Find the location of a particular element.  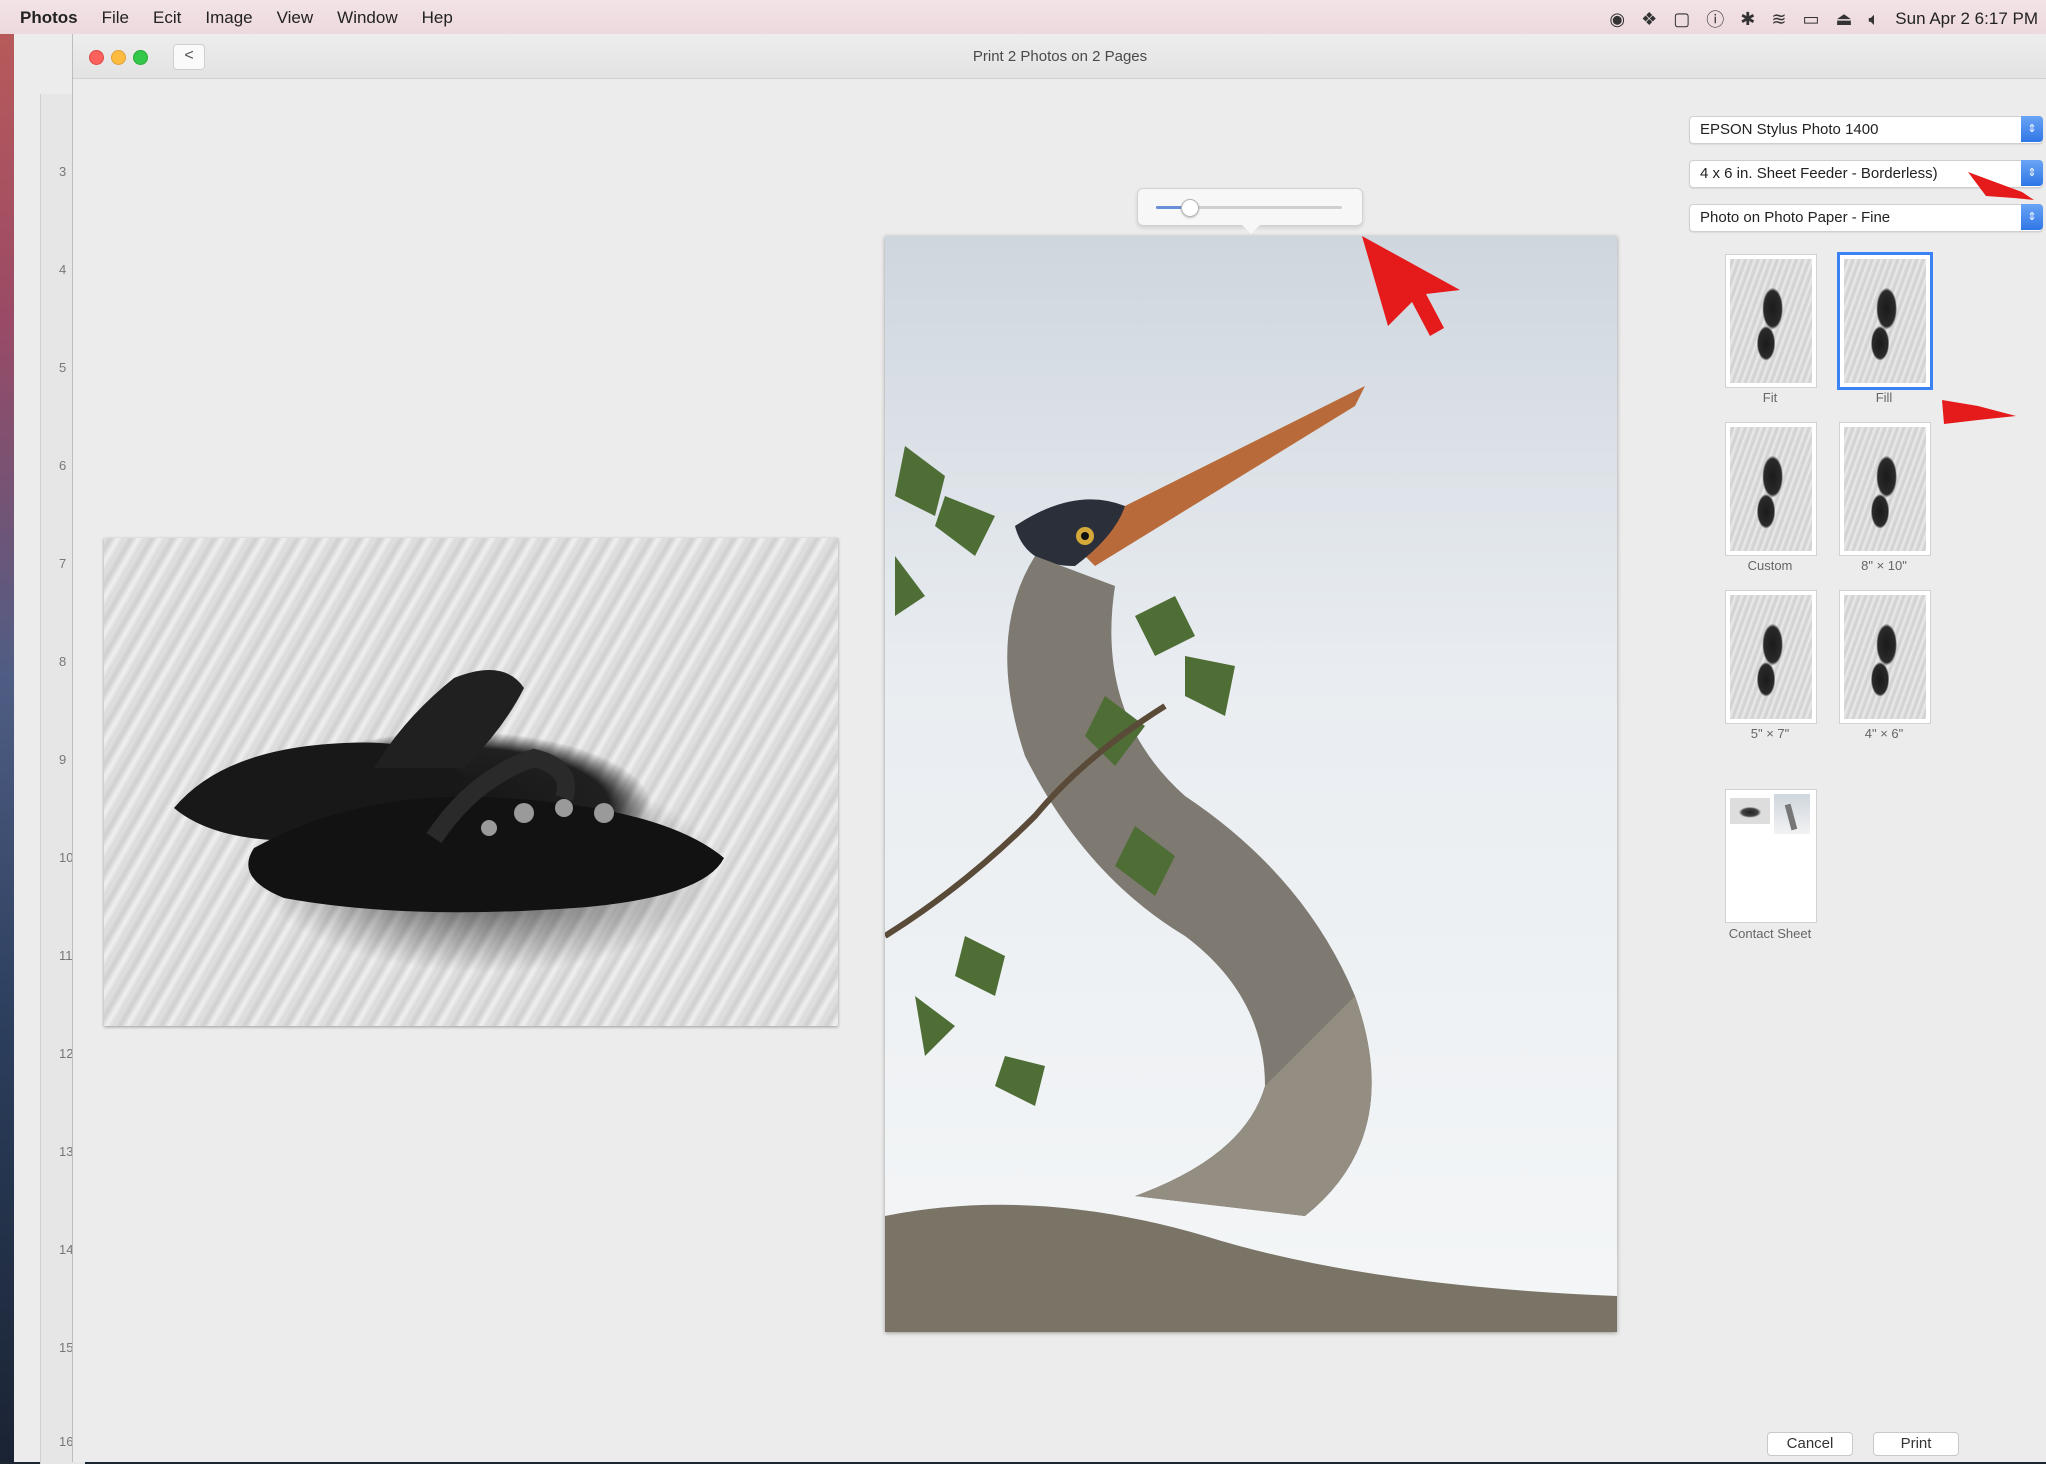

menu-app-name: Photos is located at coordinates (49, 18).